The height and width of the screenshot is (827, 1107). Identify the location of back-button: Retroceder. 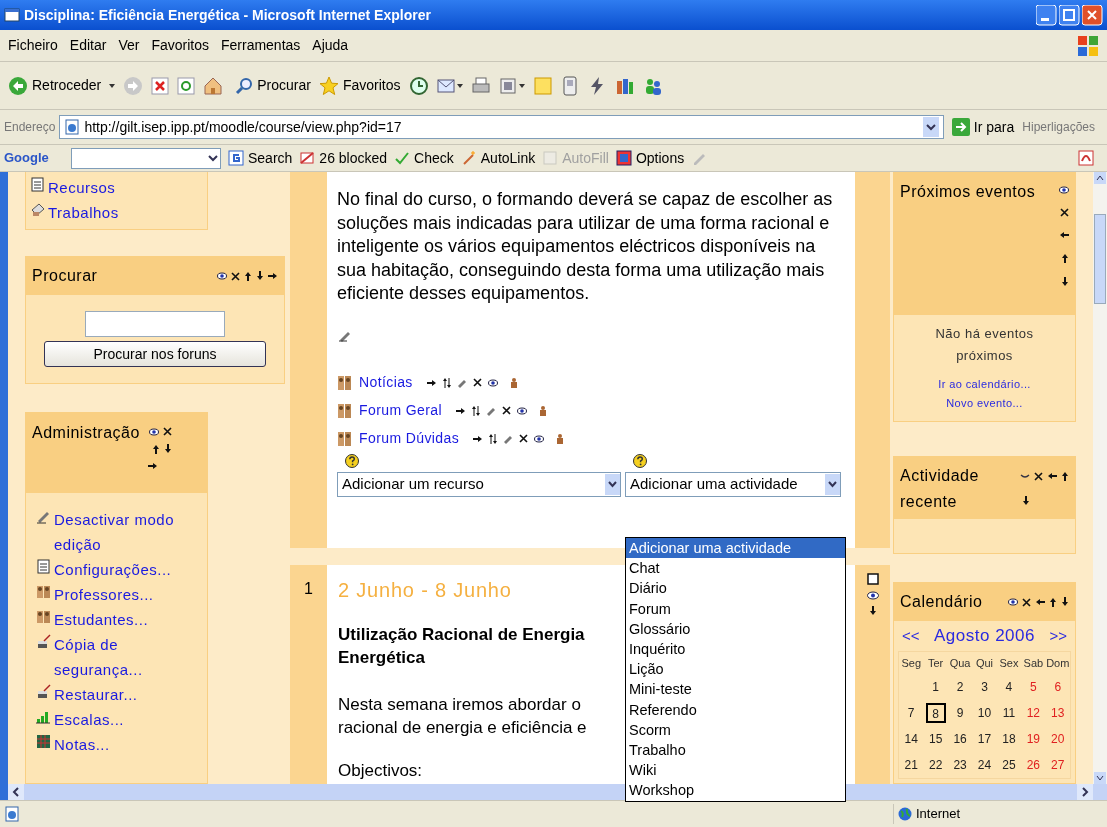
(55, 85).